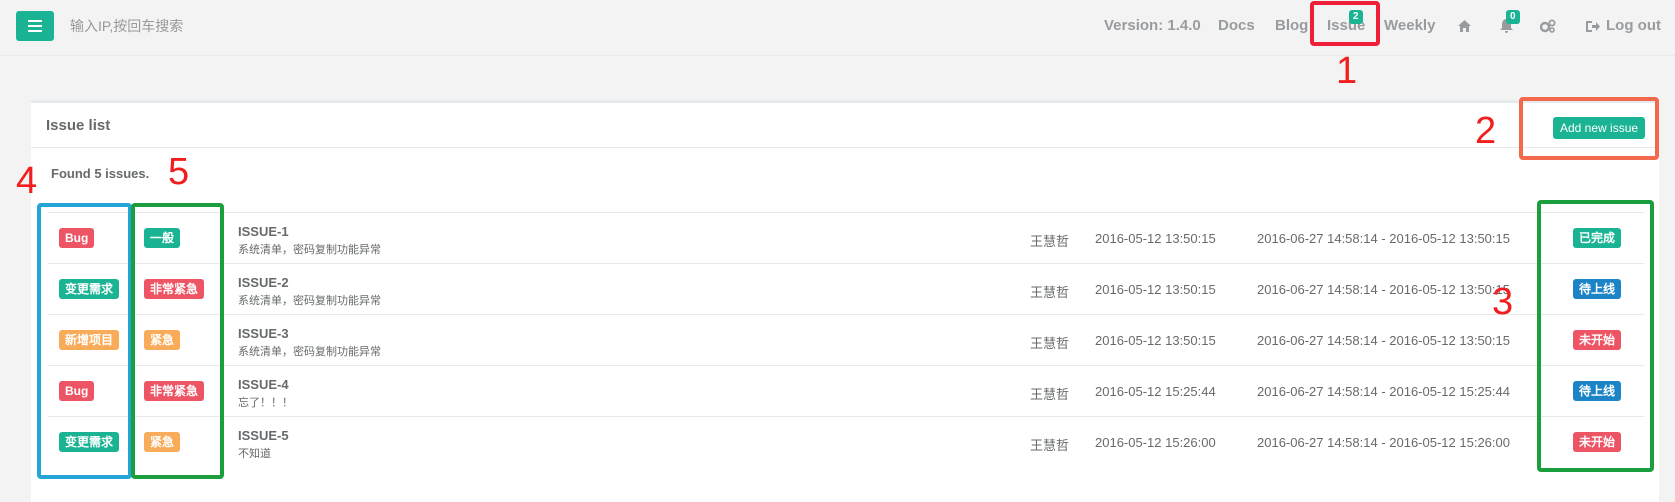  What do you see at coordinates (1152, 25) in the screenshot?
I see `version-label: Version: 1.4.0` at bounding box center [1152, 25].